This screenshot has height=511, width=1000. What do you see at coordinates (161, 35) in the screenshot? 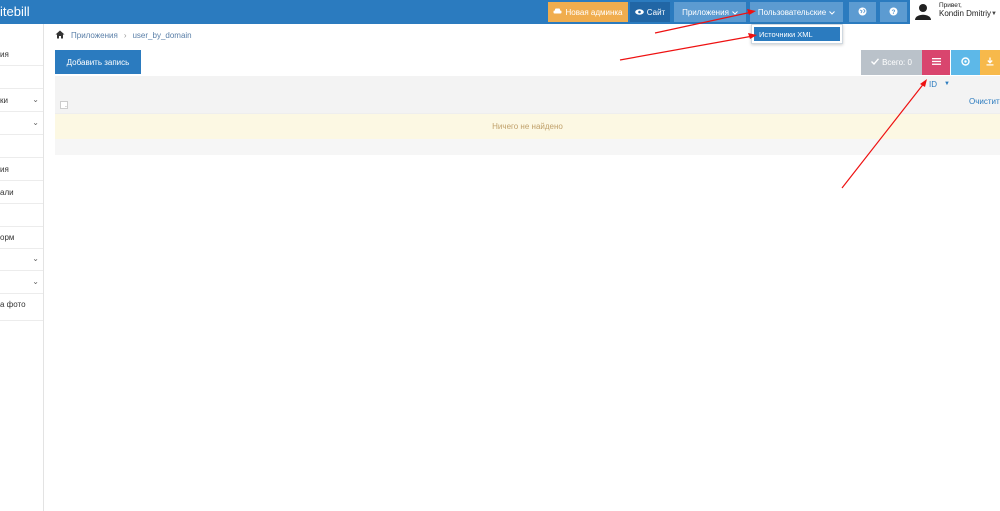
I see `breadcrumb-current: user_by_domain` at bounding box center [161, 35].